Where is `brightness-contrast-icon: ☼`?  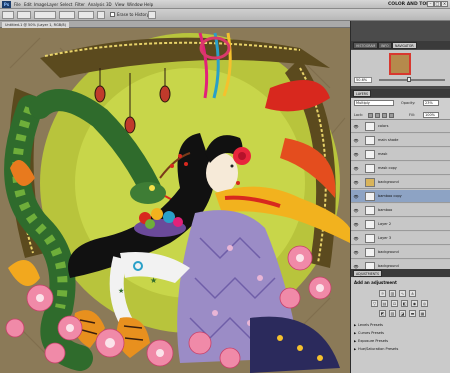
brightness-contrast-icon: ☼ is located at coordinates (382, 293).